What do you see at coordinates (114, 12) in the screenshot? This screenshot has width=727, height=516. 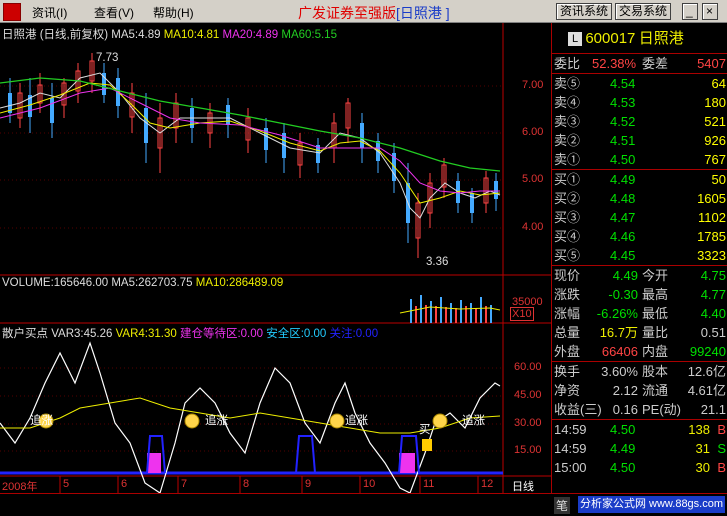 I see `menu-view: 查看(V)` at bounding box center [114, 12].